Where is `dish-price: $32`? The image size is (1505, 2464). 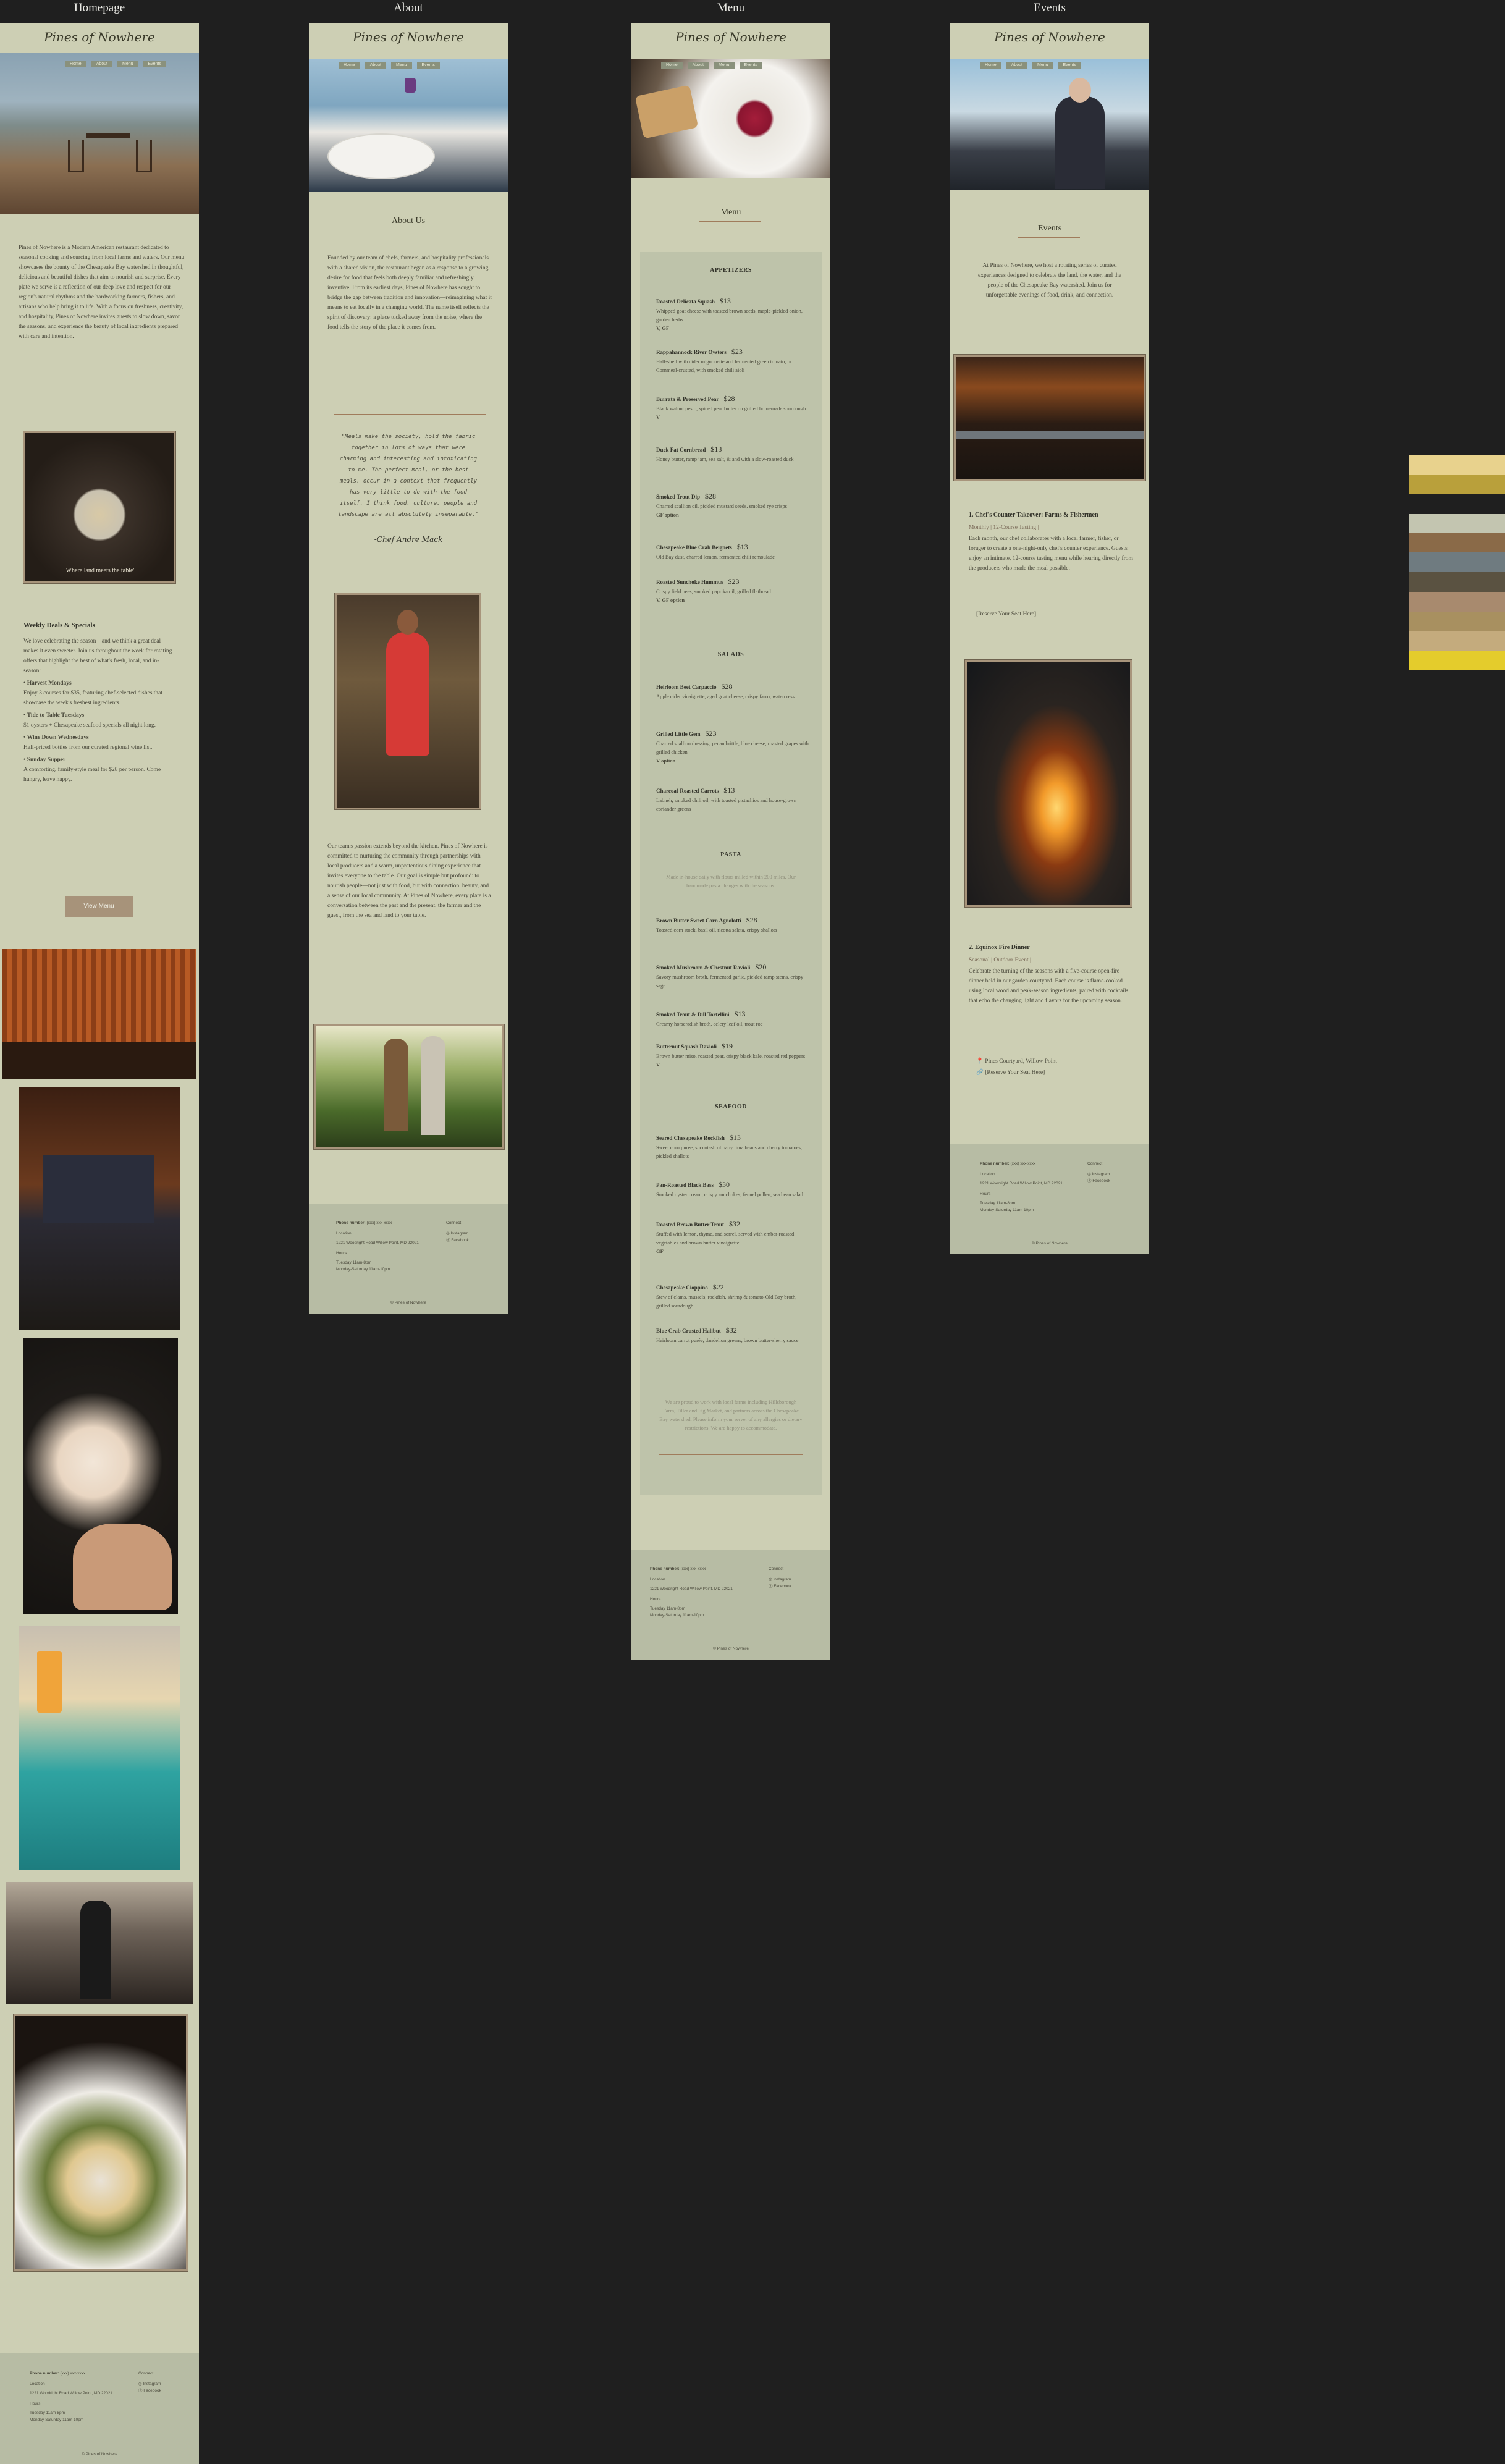 dish-price: $32 is located at coordinates (734, 1224).